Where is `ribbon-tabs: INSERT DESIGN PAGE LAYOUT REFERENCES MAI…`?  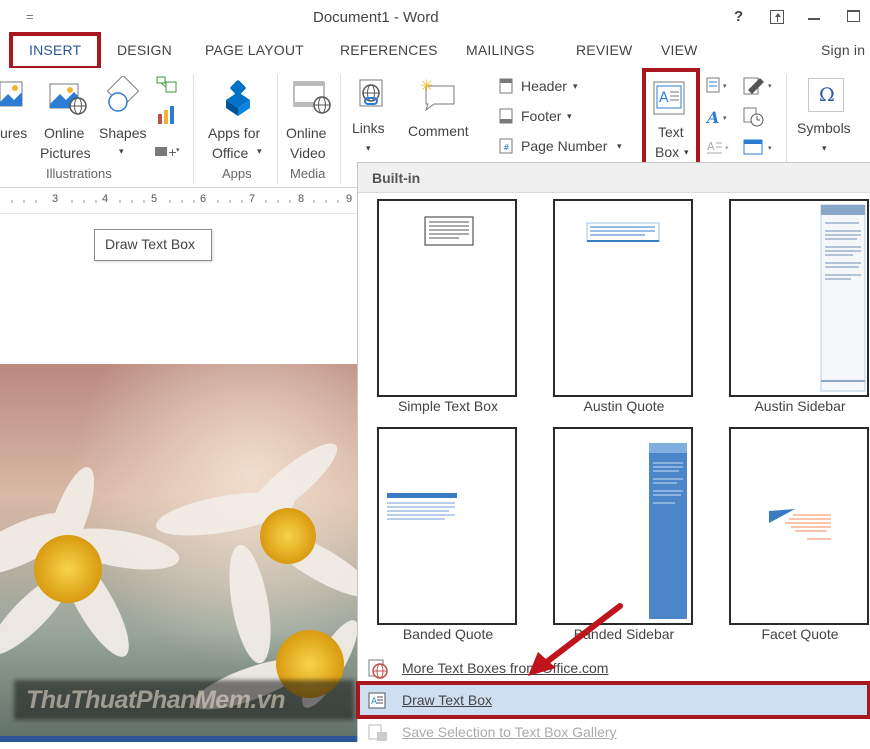 ribbon-tabs: INSERT DESIGN PAGE LAYOUT REFERENCES MAI… is located at coordinates (435, 51).